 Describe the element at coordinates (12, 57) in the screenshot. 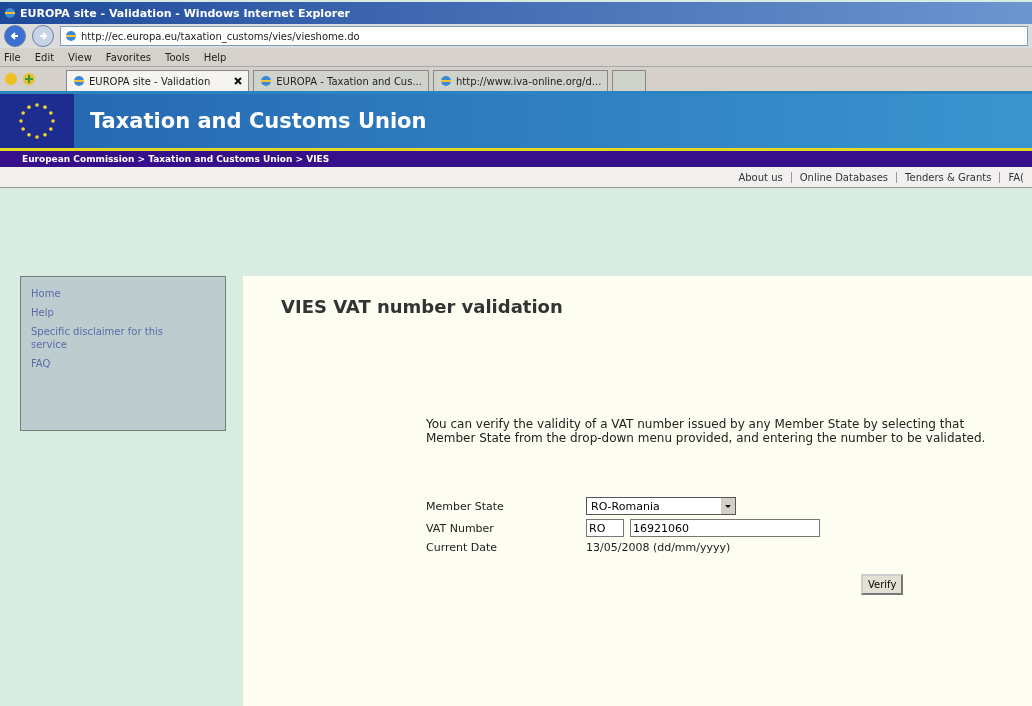

I see `menu-item: File` at that location.